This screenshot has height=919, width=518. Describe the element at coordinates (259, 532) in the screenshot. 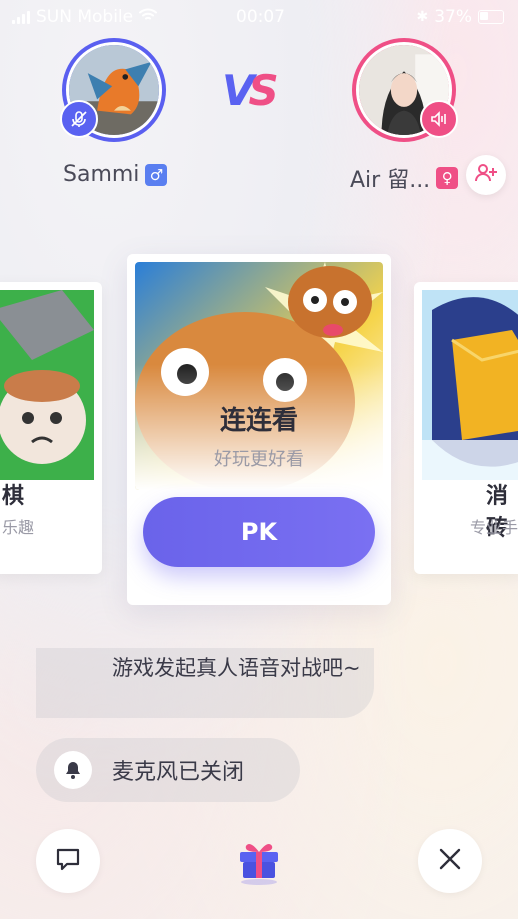

I see `pk-button: PK` at that location.